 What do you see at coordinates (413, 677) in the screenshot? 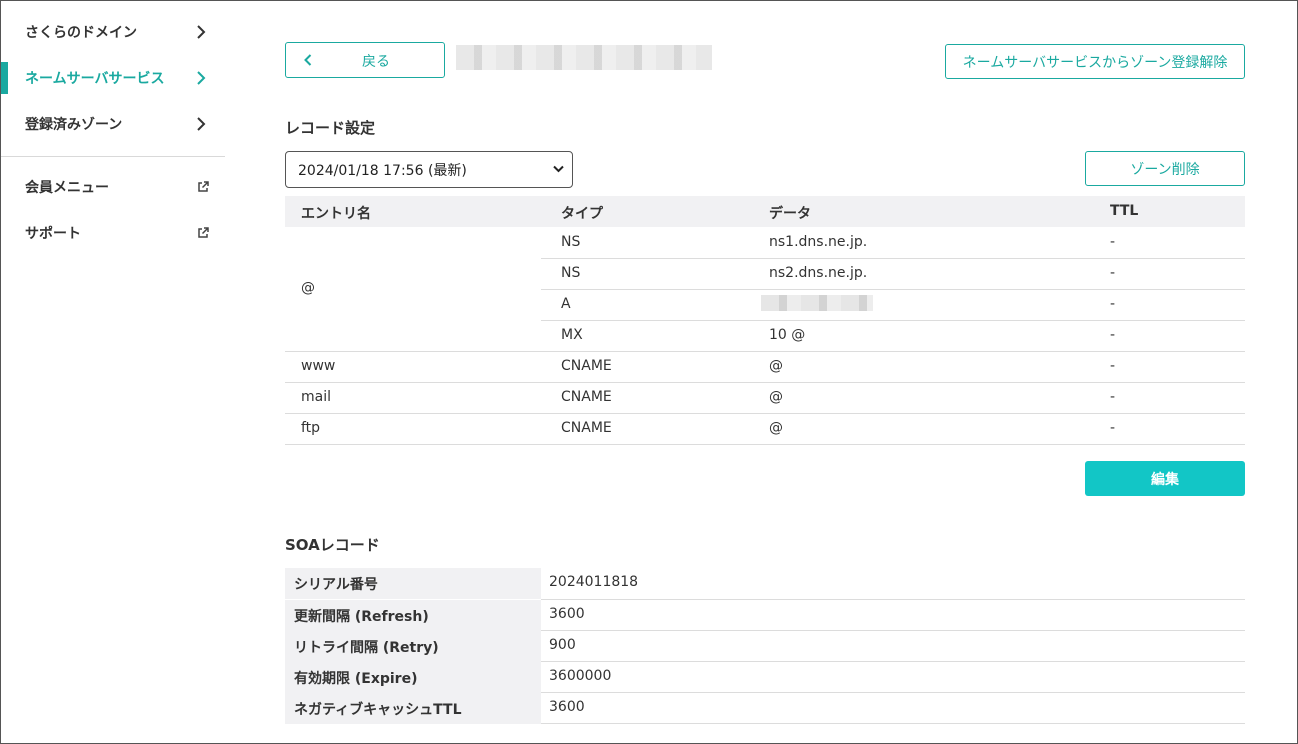
I see `soa-key: 有効期限 (Expire)` at bounding box center [413, 677].